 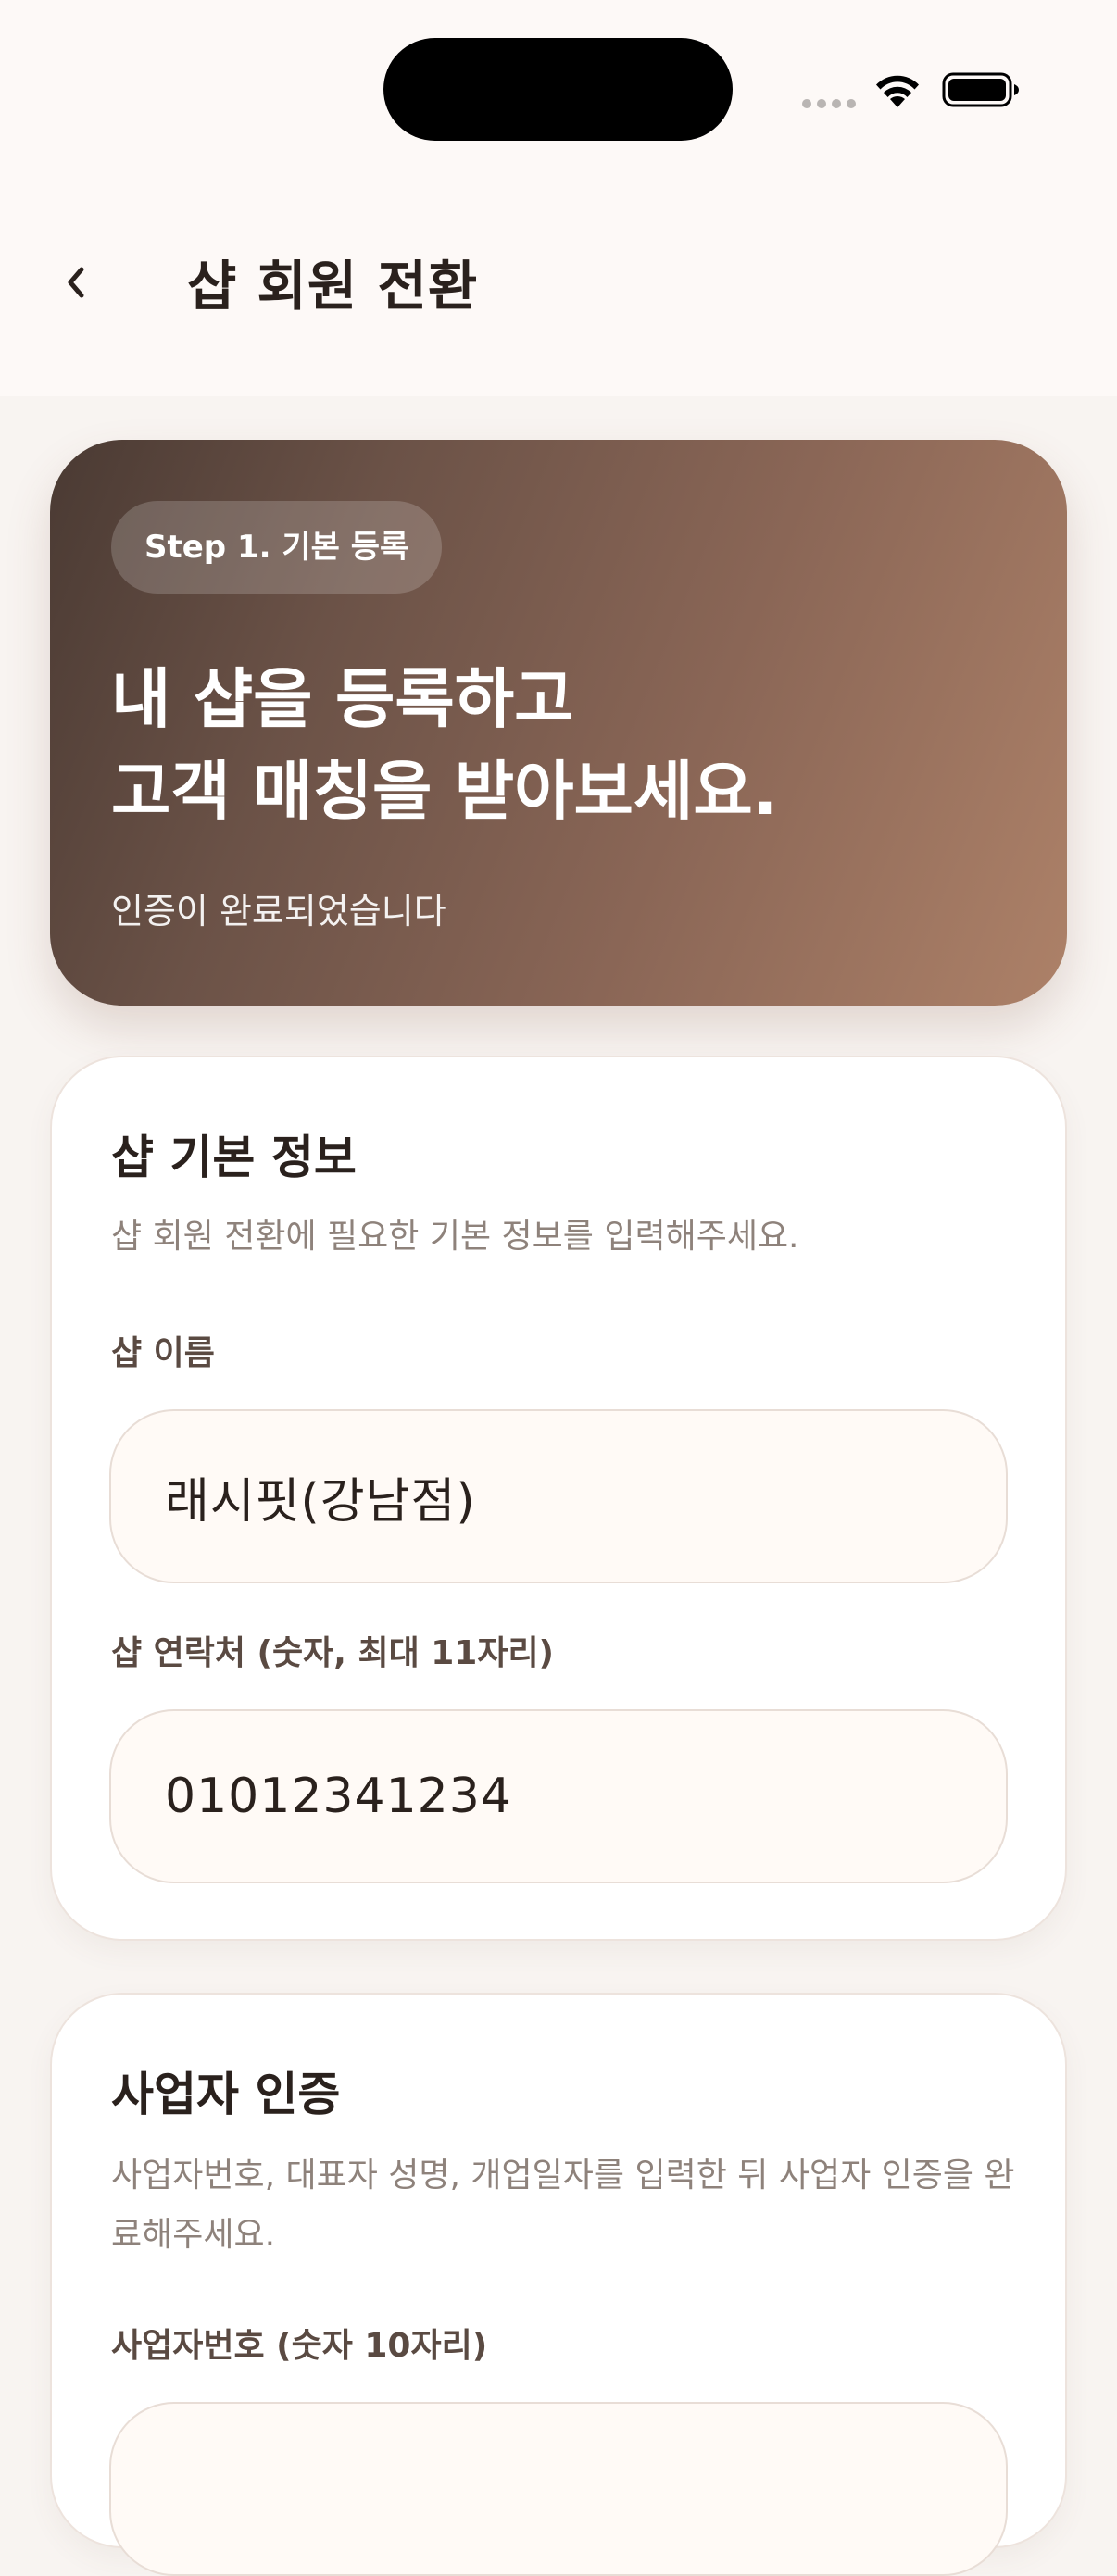 I want to click on shop-name-input, so click(x=558, y=1496).